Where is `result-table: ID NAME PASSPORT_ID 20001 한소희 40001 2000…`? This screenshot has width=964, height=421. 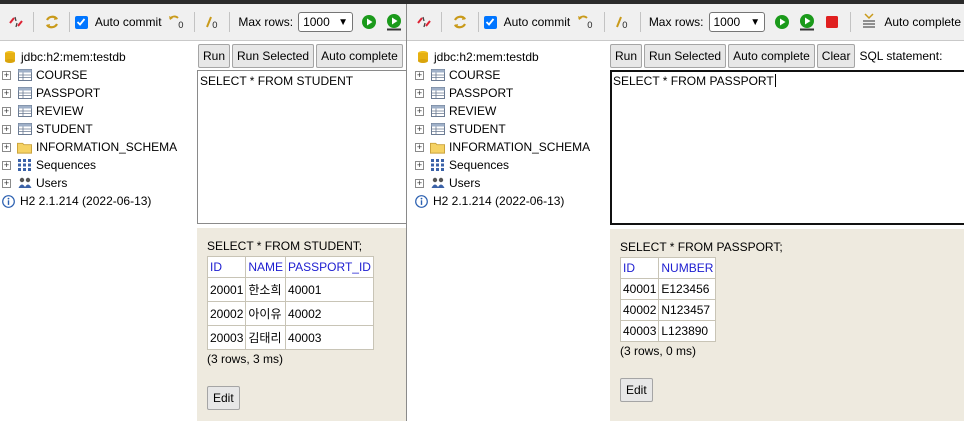
result-table: ID NAME PASSPORT_ID 20001 한소희 40001 2000… is located at coordinates (290, 303).